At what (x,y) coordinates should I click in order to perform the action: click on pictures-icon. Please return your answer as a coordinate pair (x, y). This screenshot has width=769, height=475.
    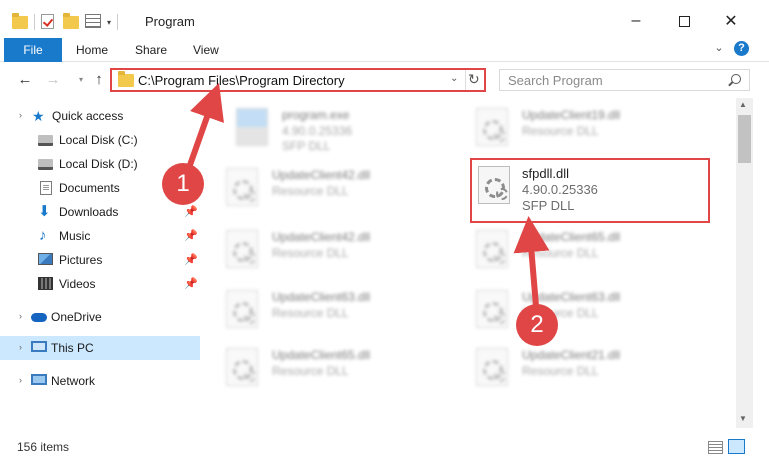
    Looking at the image, I should click on (45, 259).